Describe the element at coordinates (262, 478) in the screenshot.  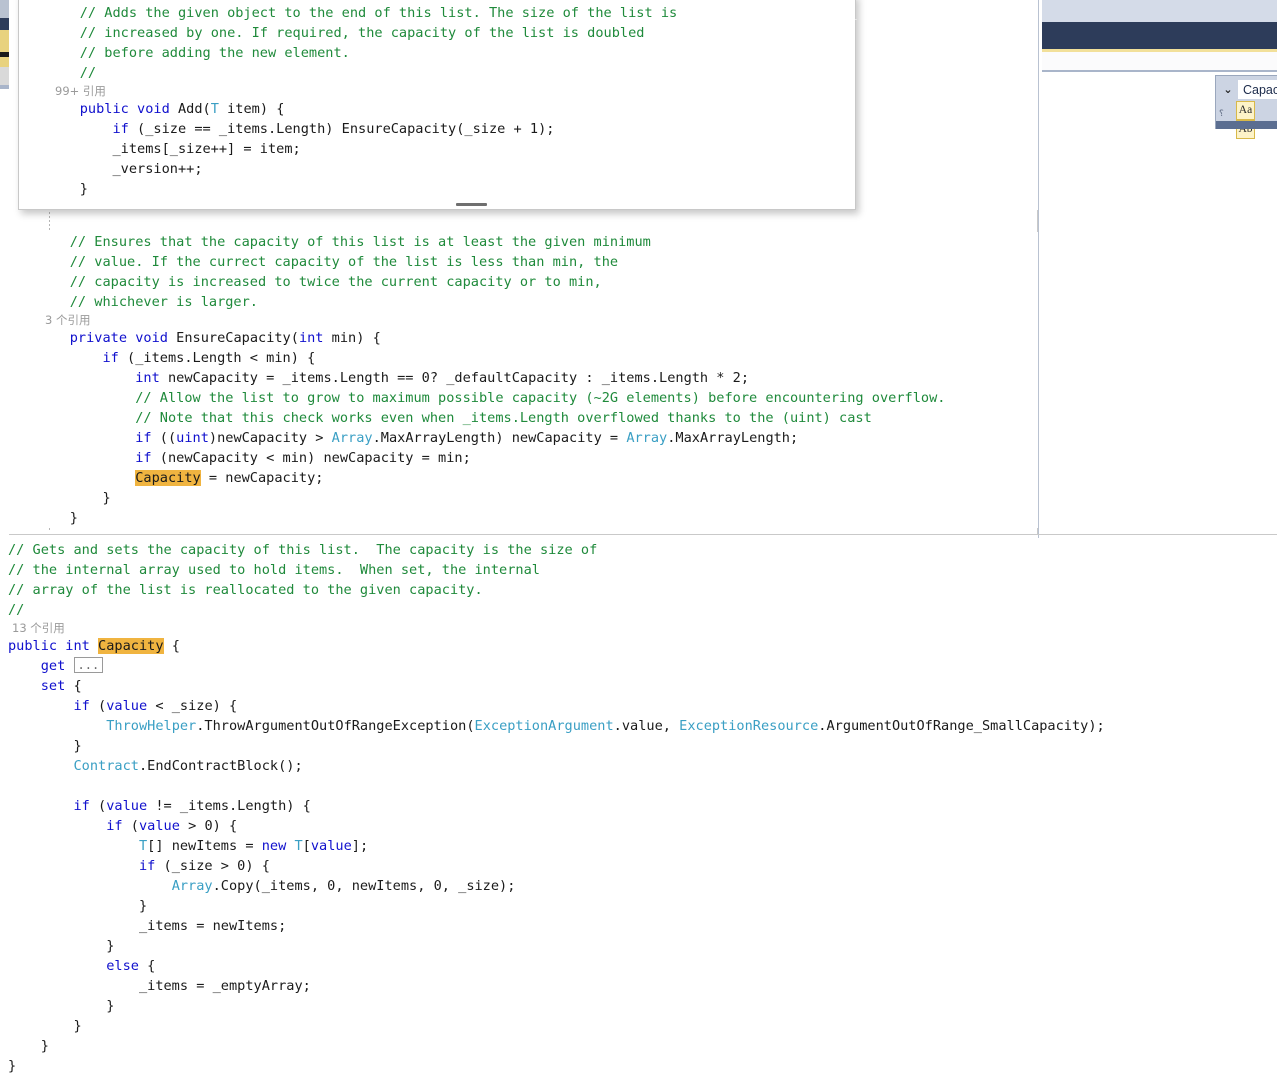
I see `code-token: = newCapacity;` at that location.